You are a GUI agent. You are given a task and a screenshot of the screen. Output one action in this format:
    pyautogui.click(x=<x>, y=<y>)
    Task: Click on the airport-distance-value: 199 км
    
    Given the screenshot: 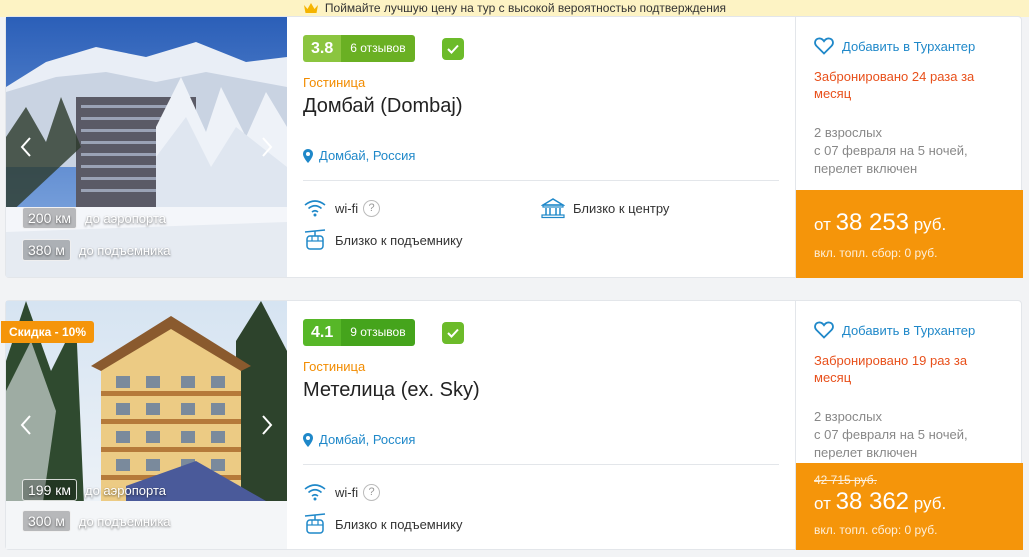 What is the action you would take?
    pyautogui.click(x=49, y=490)
    